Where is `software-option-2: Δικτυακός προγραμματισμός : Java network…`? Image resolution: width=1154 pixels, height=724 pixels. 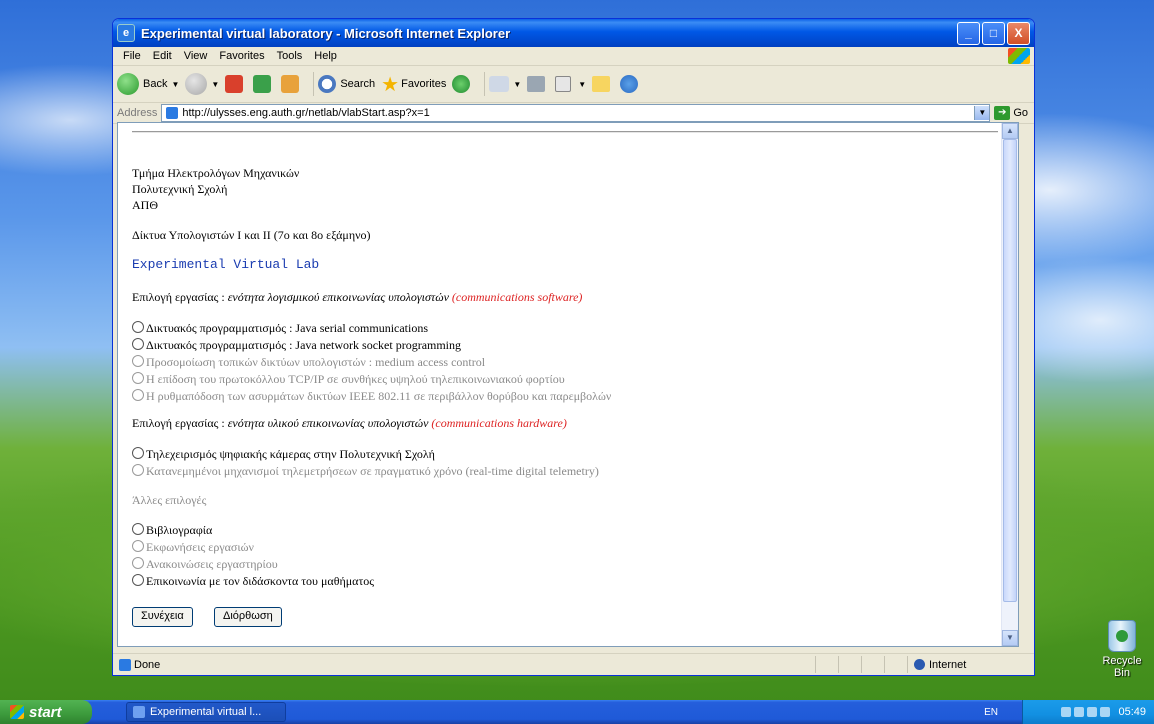 software-option-2: Δικτυακός προγραμματισμός : Java network… is located at coordinates (296, 345).